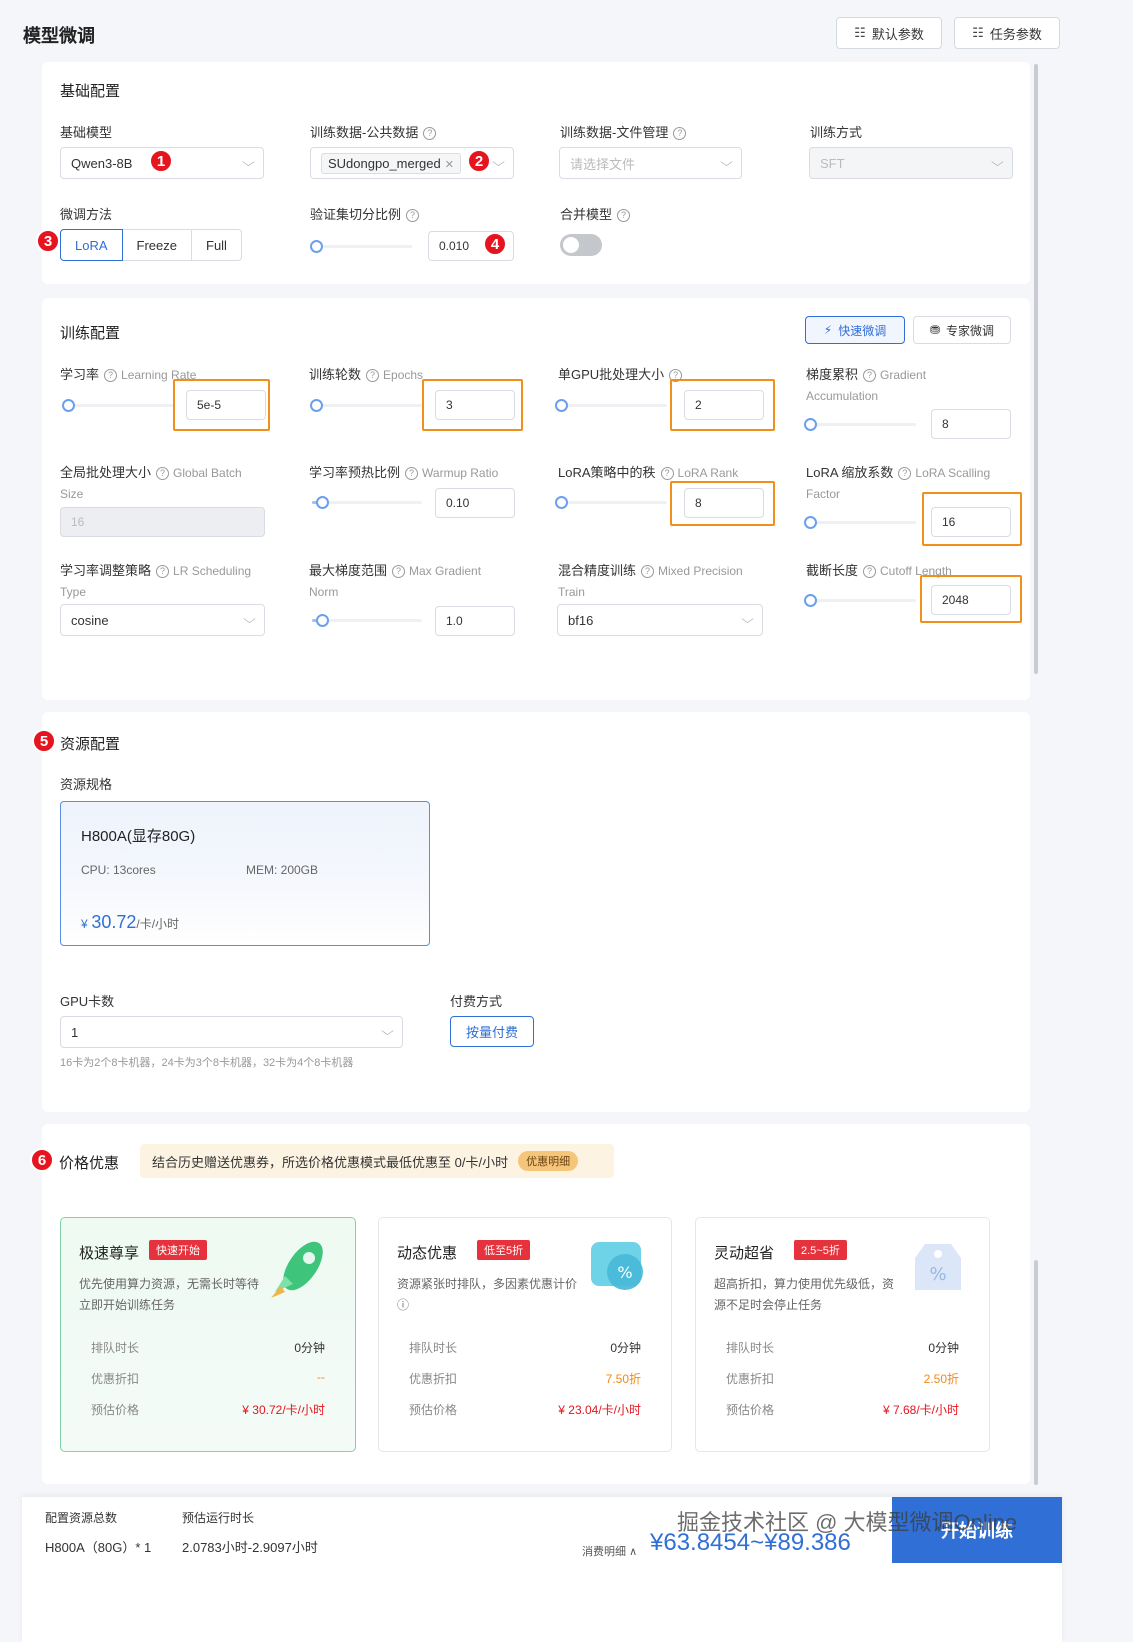 The image size is (1133, 1642). What do you see at coordinates (842, 1348) in the screenshot?
I see `queue-row: 排队时长 0分钟` at bounding box center [842, 1348].